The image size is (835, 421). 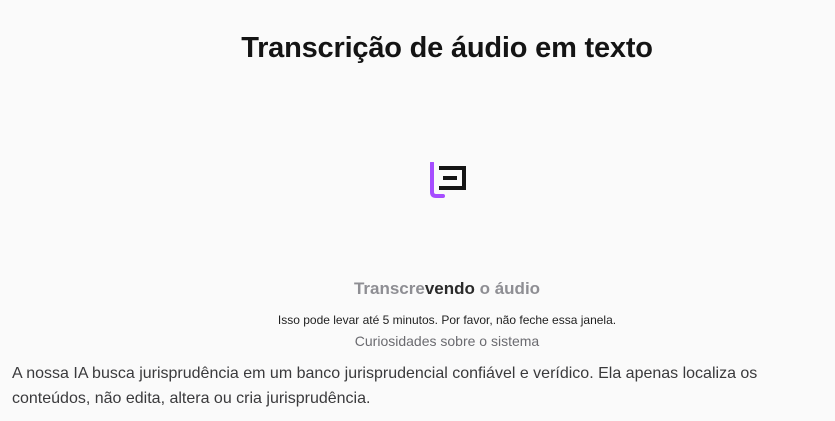 What do you see at coordinates (448, 179) in the screenshot?
I see `brand-logo-icon` at bounding box center [448, 179].